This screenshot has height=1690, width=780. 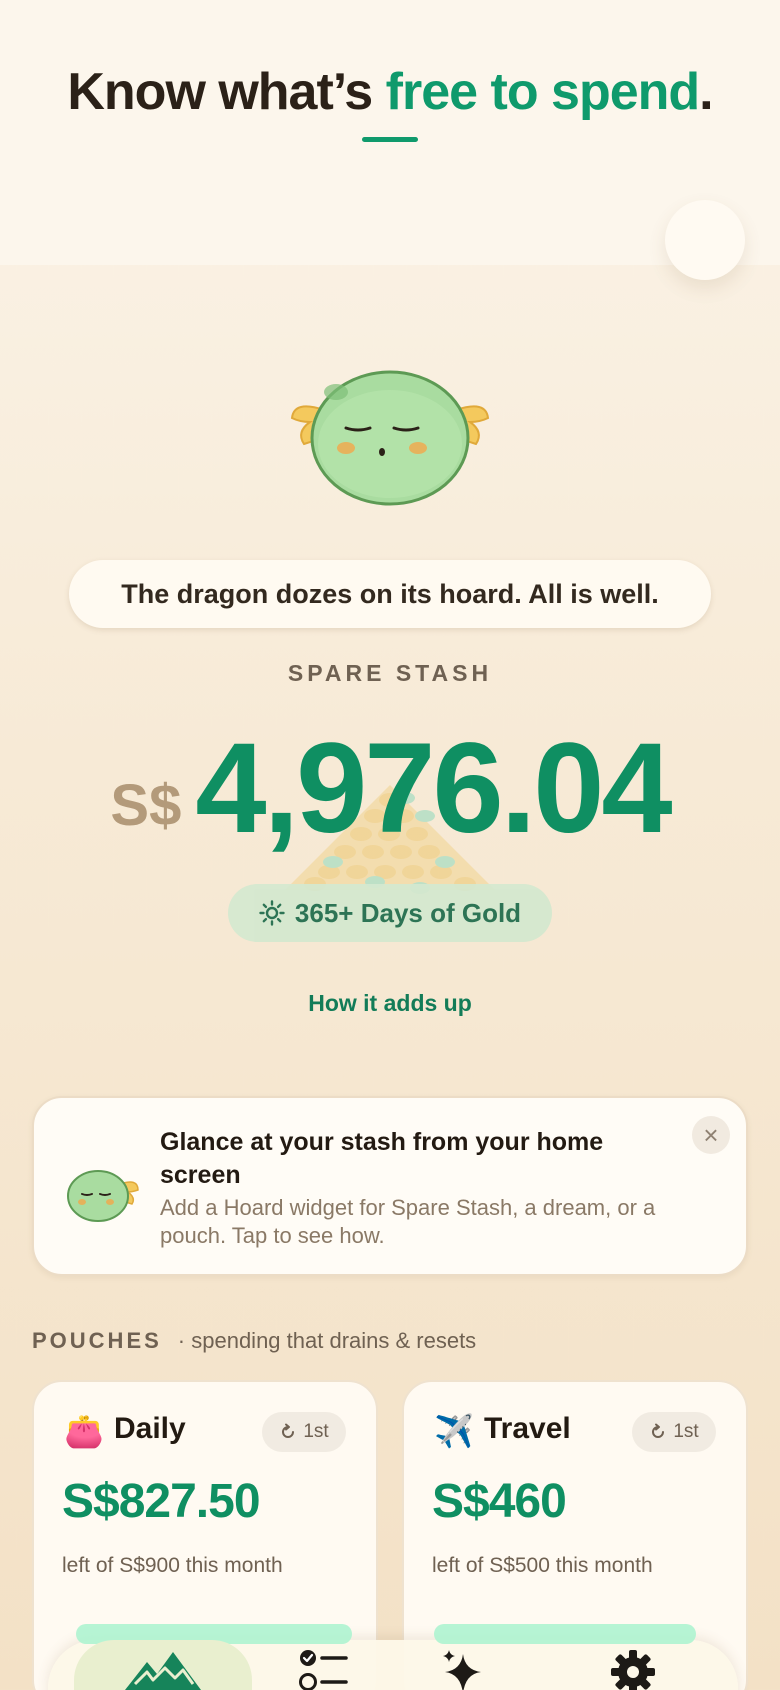 I want to click on dragon-mascot, so click(x=390, y=435).